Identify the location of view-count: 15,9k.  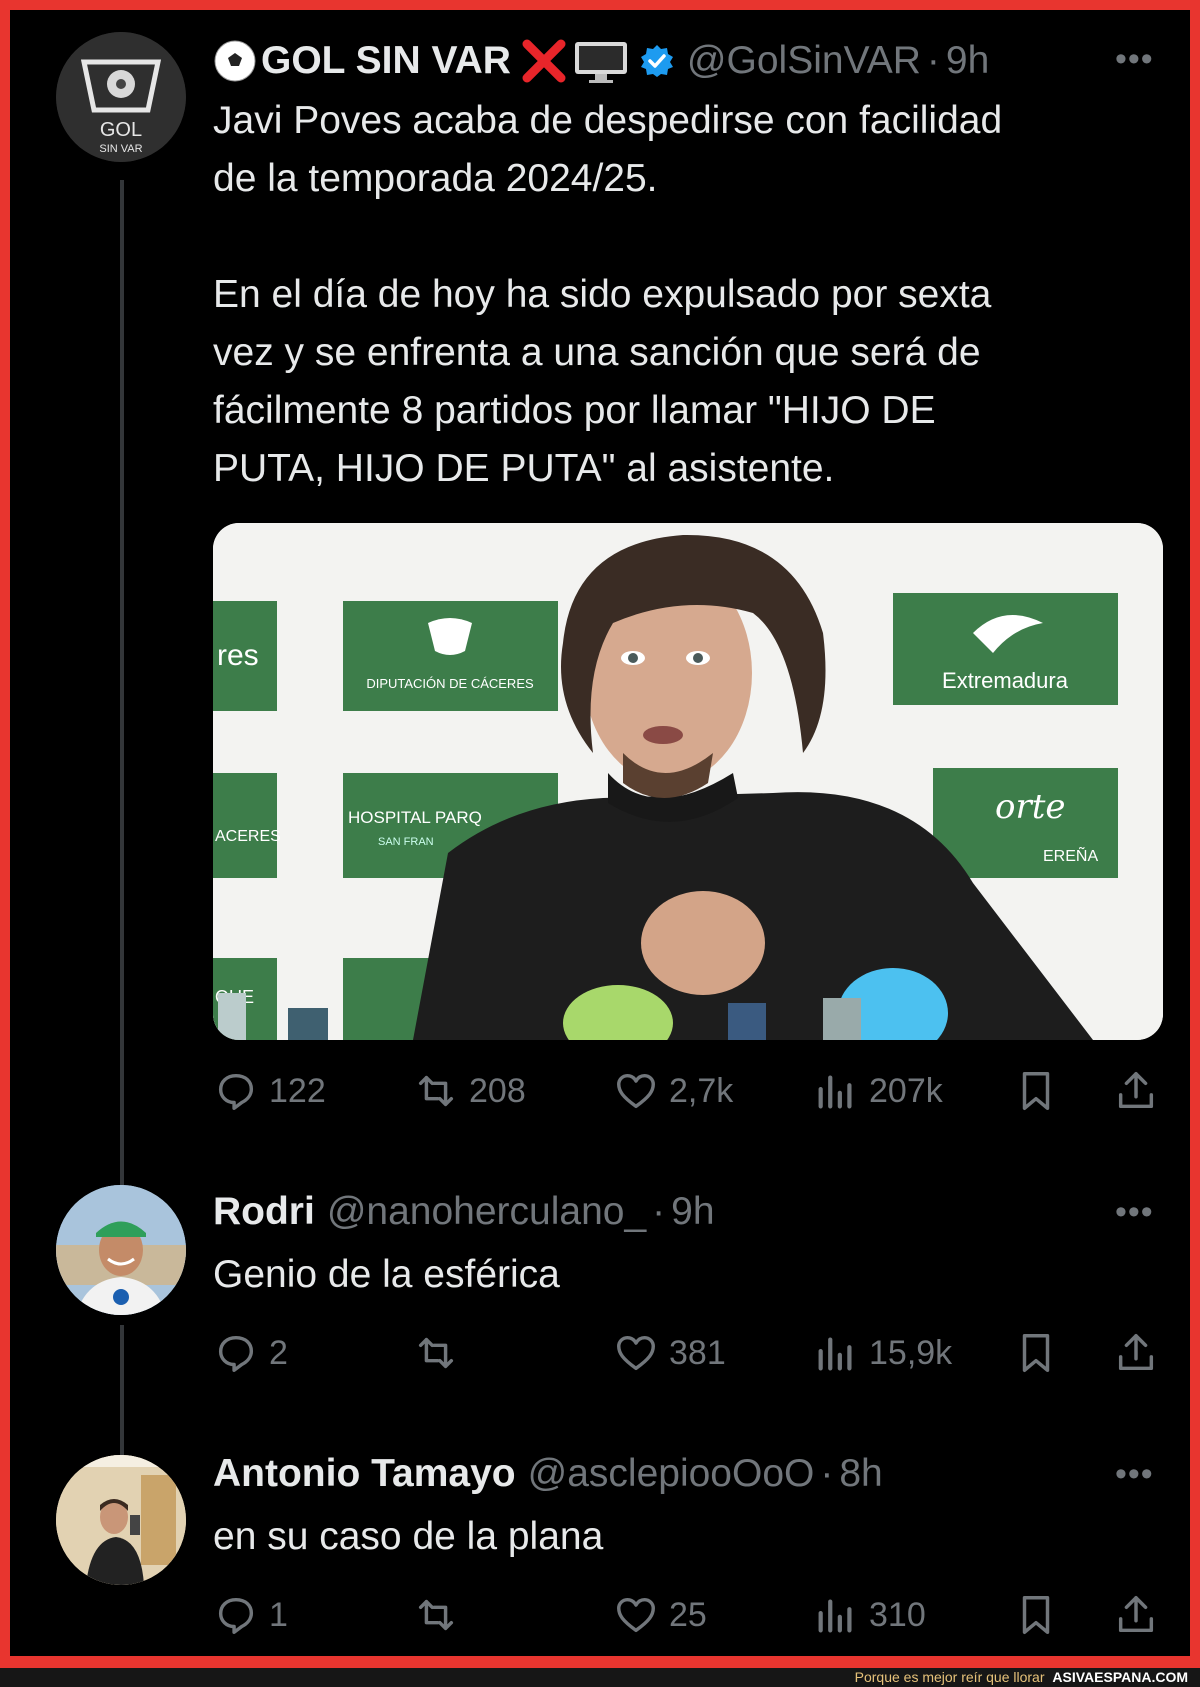
(911, 1352).